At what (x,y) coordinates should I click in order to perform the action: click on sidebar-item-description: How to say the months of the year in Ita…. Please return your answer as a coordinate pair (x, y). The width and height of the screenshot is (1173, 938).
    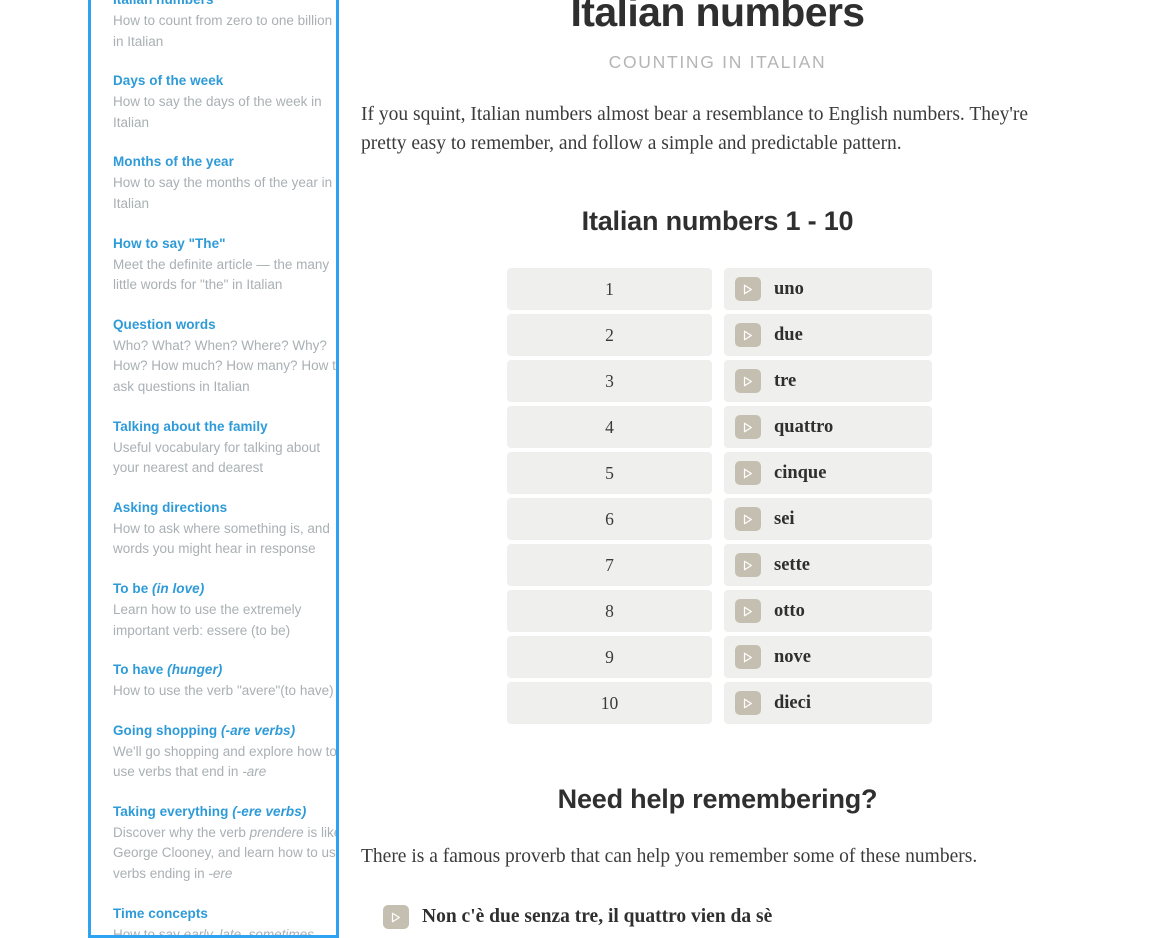
    Looking at the image, I should click on (223, 193).